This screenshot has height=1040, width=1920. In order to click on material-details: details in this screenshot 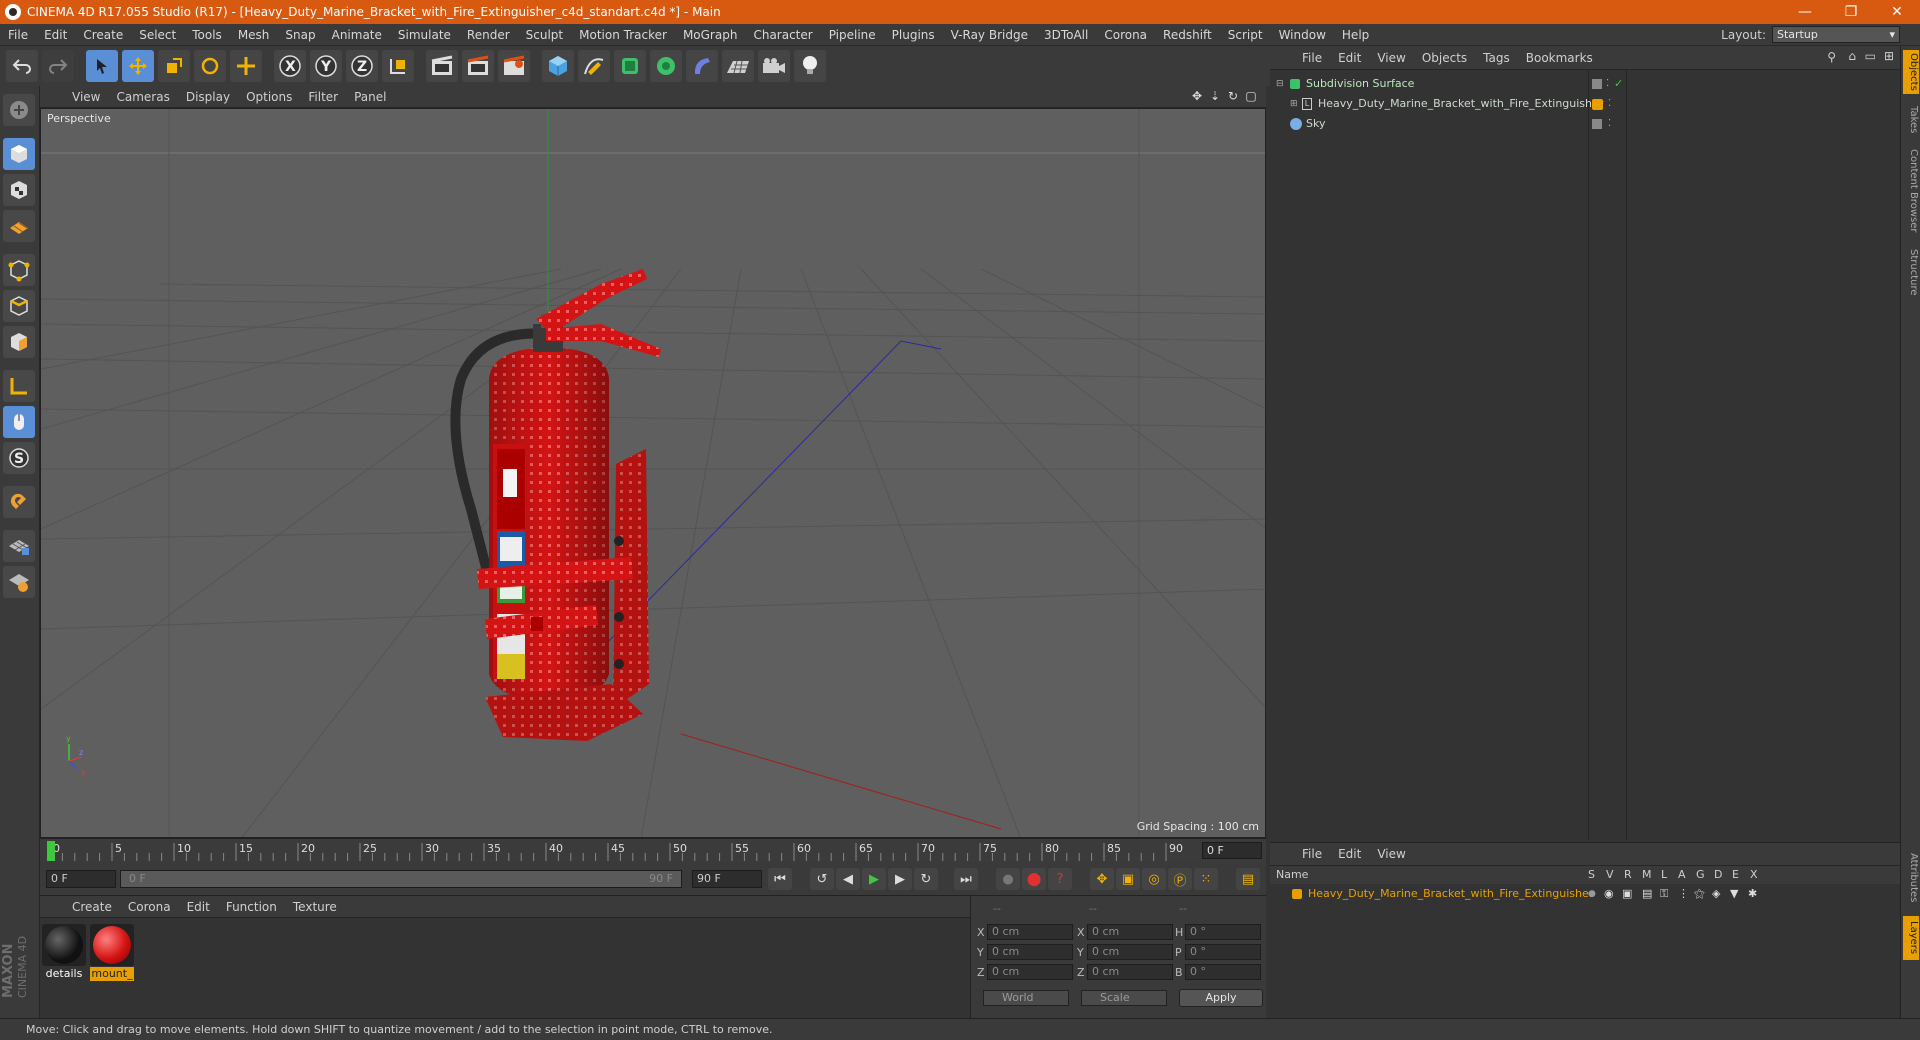, I will do `click(64, 952)`.